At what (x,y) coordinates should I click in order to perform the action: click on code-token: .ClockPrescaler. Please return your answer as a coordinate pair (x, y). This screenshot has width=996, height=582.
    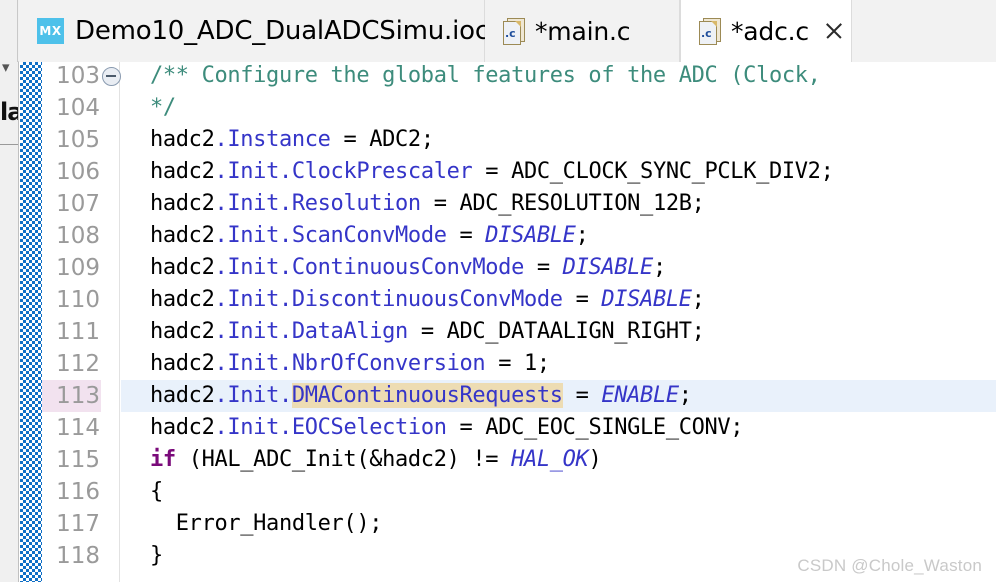
    Looking at the image, I should click on (375, 171).